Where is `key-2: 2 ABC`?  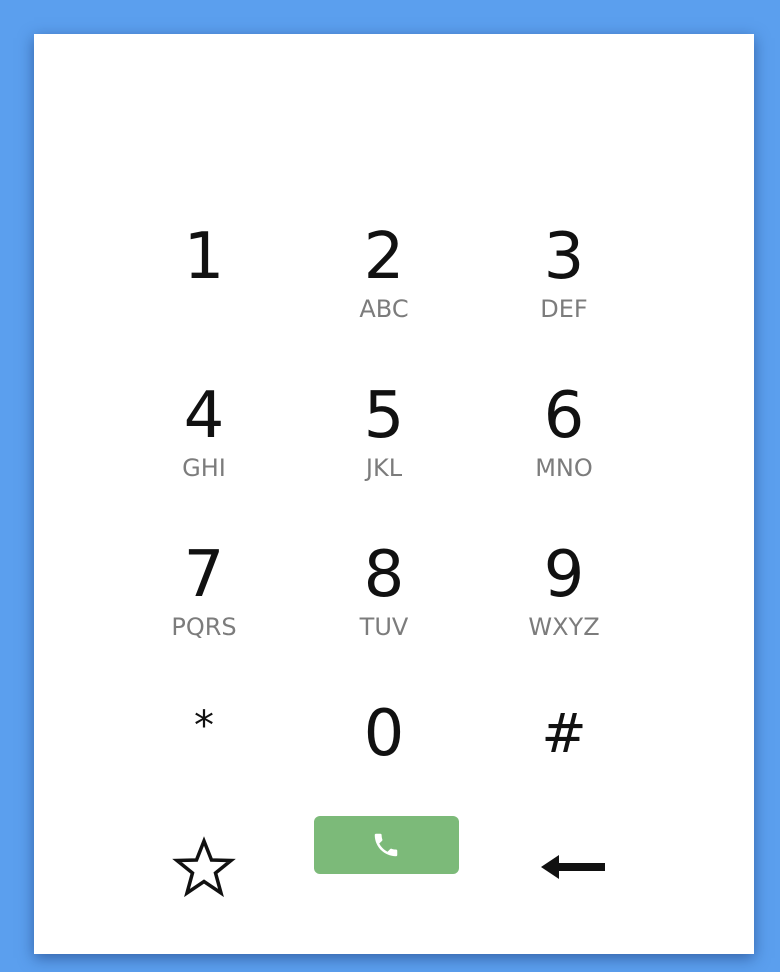
key-2: 2 ABC is located at coordinates (384, 287).